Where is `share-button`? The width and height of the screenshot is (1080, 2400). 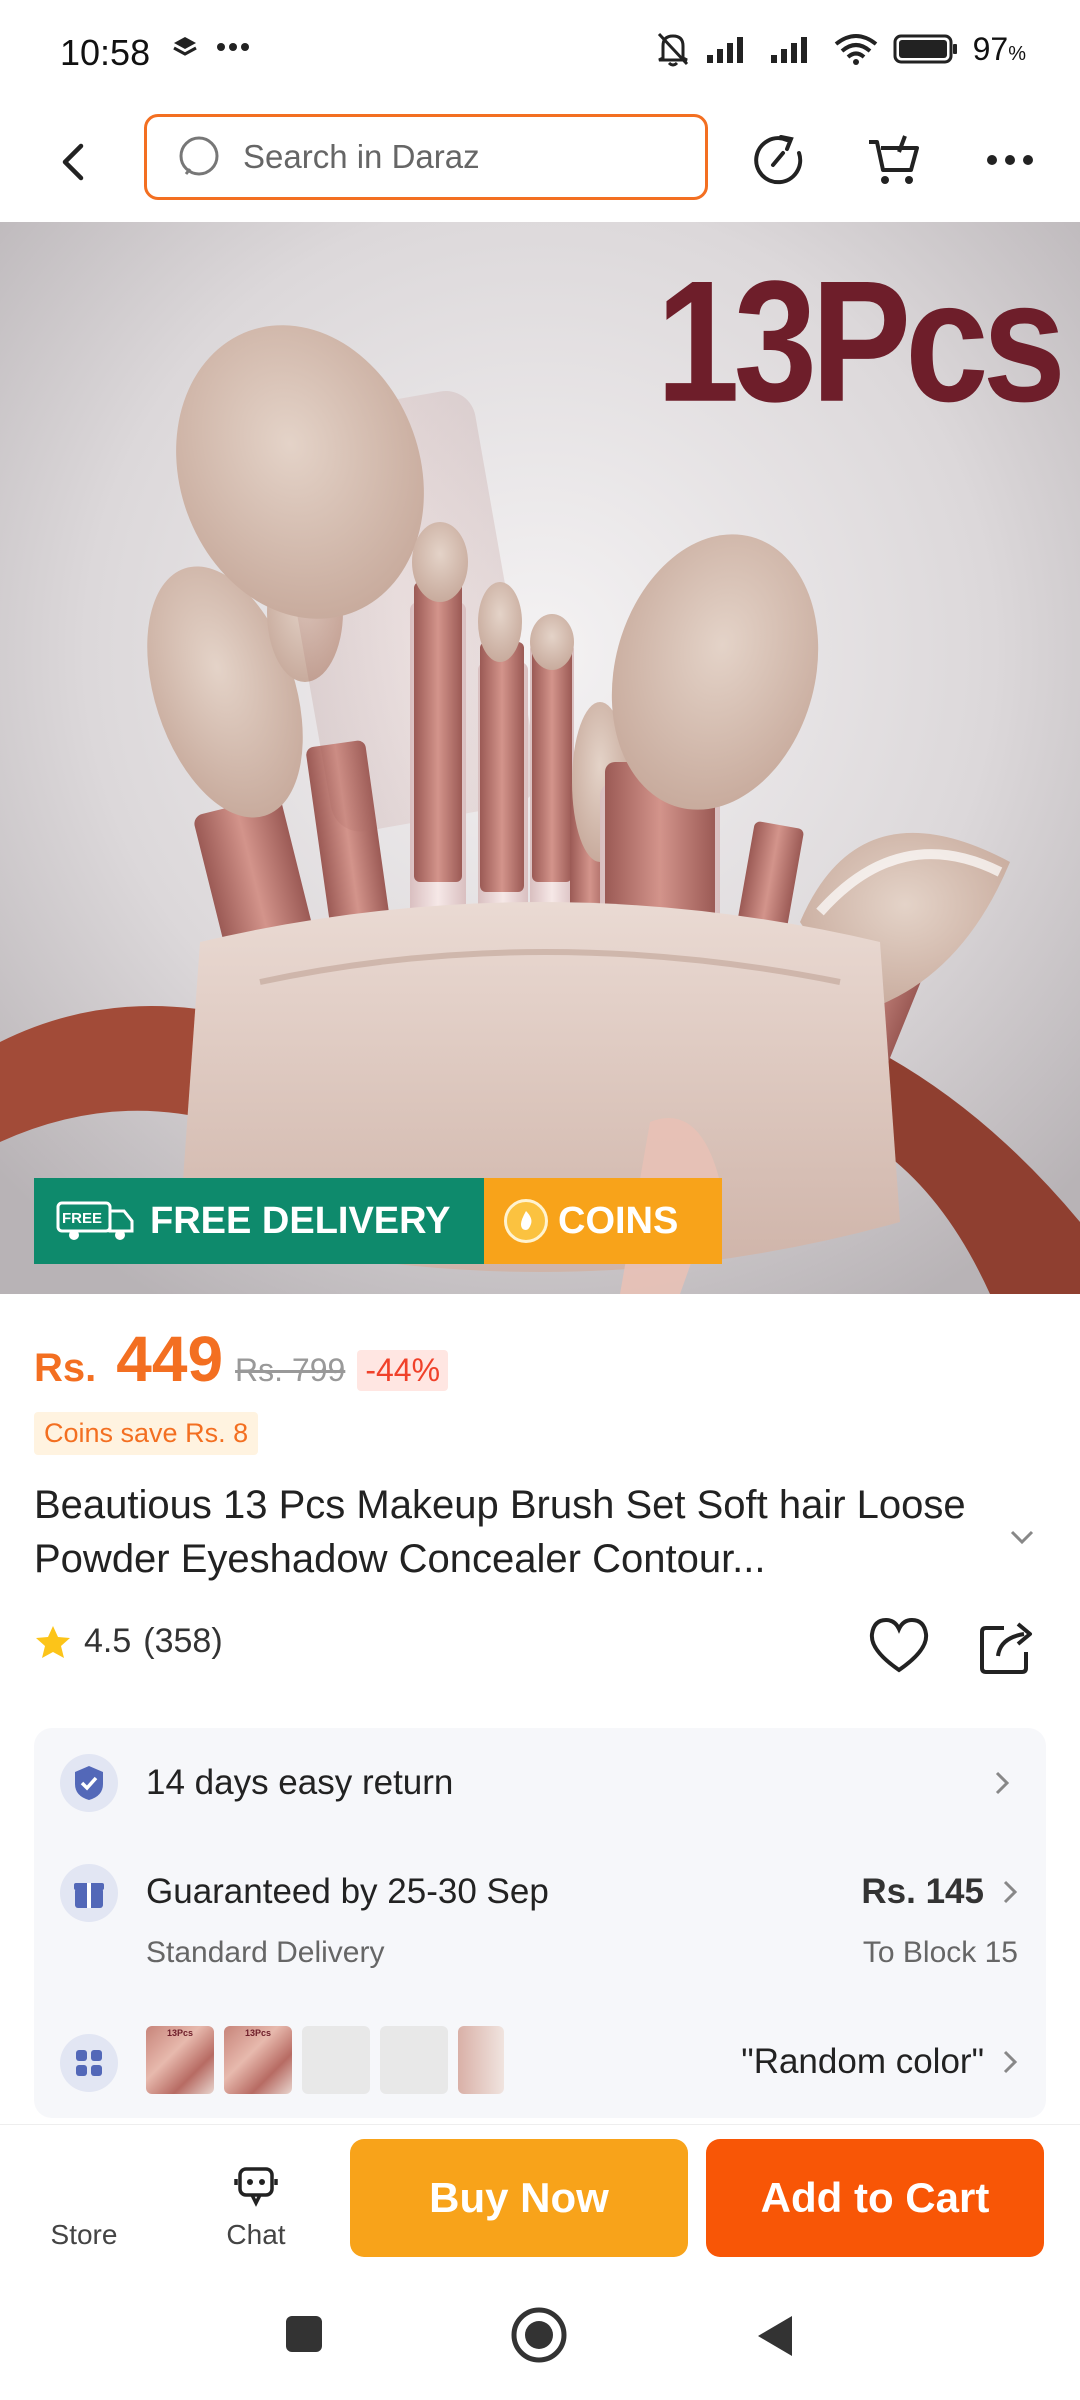 share-button is located at coordinates (1007, 1646).